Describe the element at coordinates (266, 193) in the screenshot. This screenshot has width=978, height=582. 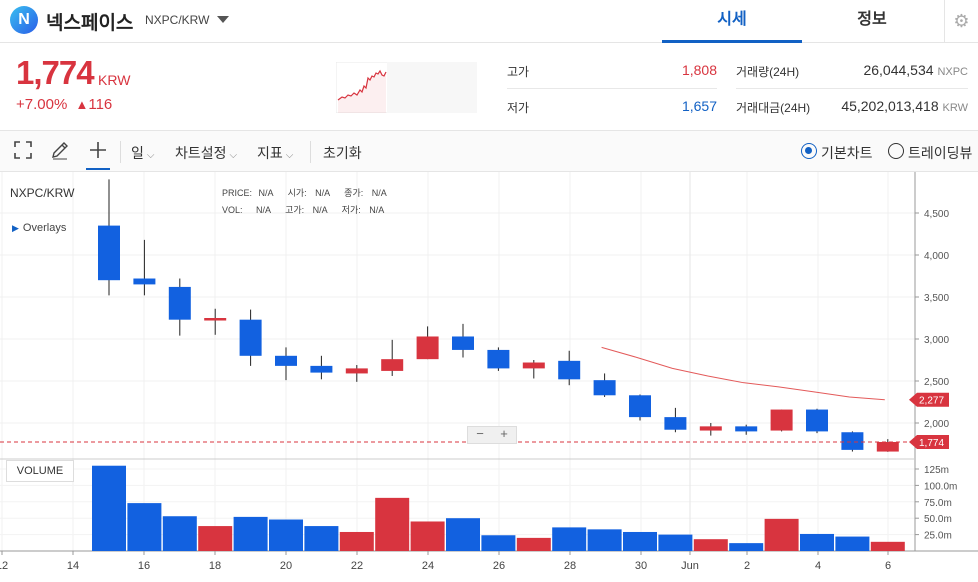
I see `ohlc-price-value: N/A` at that location.